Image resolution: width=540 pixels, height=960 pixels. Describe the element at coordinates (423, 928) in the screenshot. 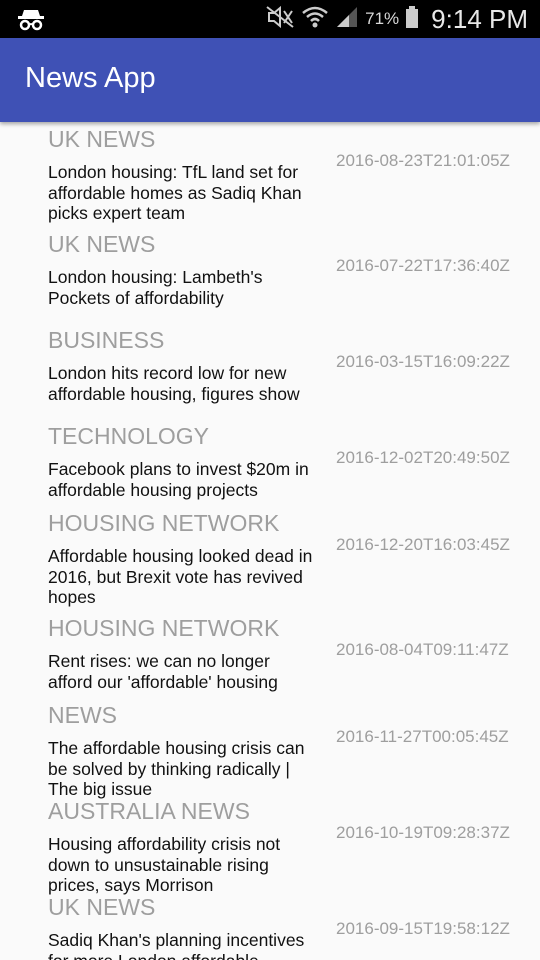

I see `article-date: 2016-09-15T19:58:12Z` at that location.